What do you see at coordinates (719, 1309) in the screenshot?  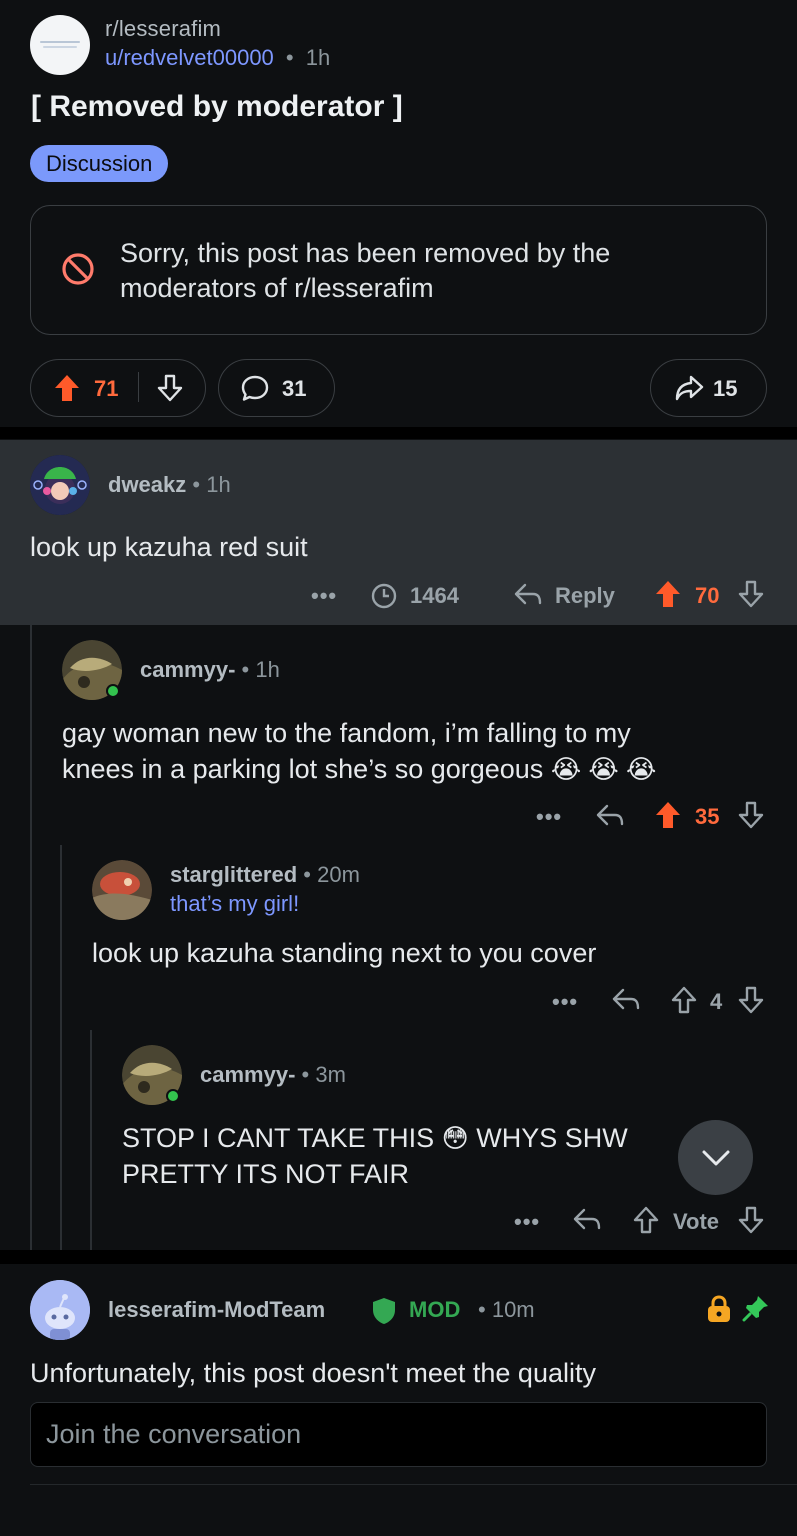 I see `lock-icon` at bounding box center [719, 1309].